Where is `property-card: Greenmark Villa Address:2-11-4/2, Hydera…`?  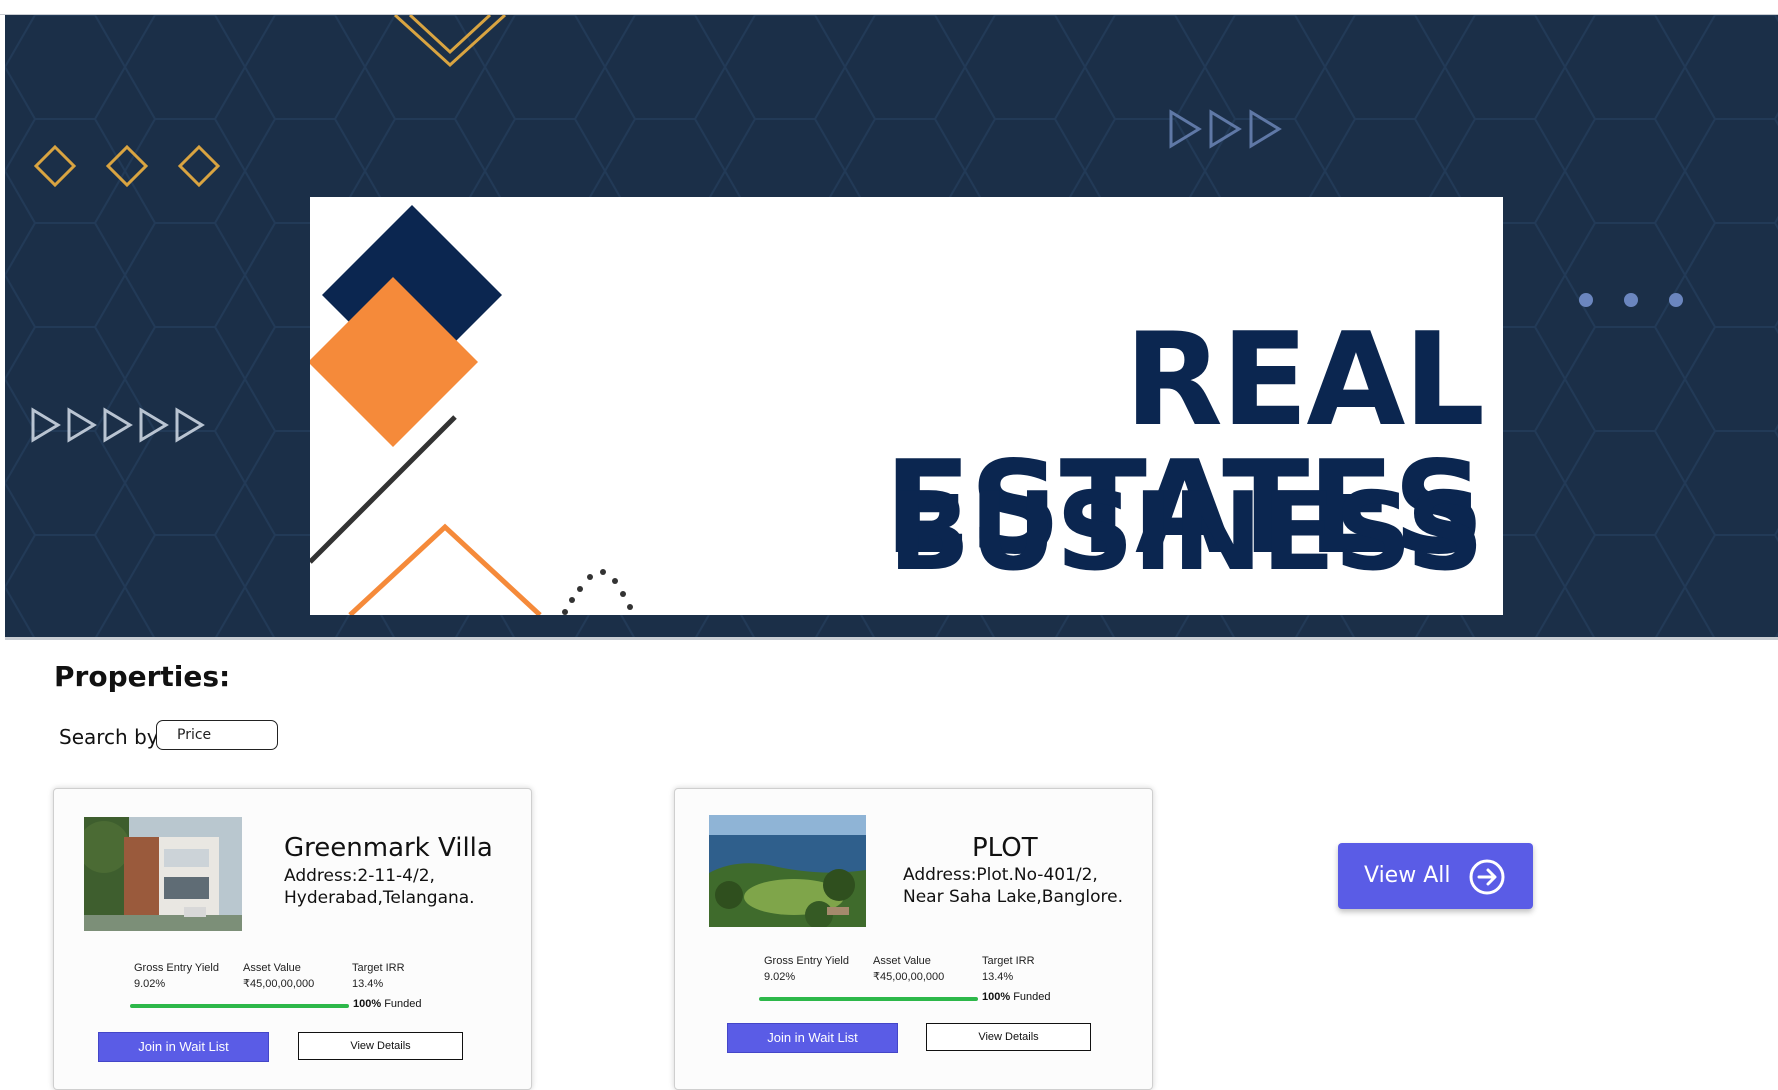
property-card: Greenmark Villa Address:2-11-4/2, Hydera… is located at coordinates (292, 939).